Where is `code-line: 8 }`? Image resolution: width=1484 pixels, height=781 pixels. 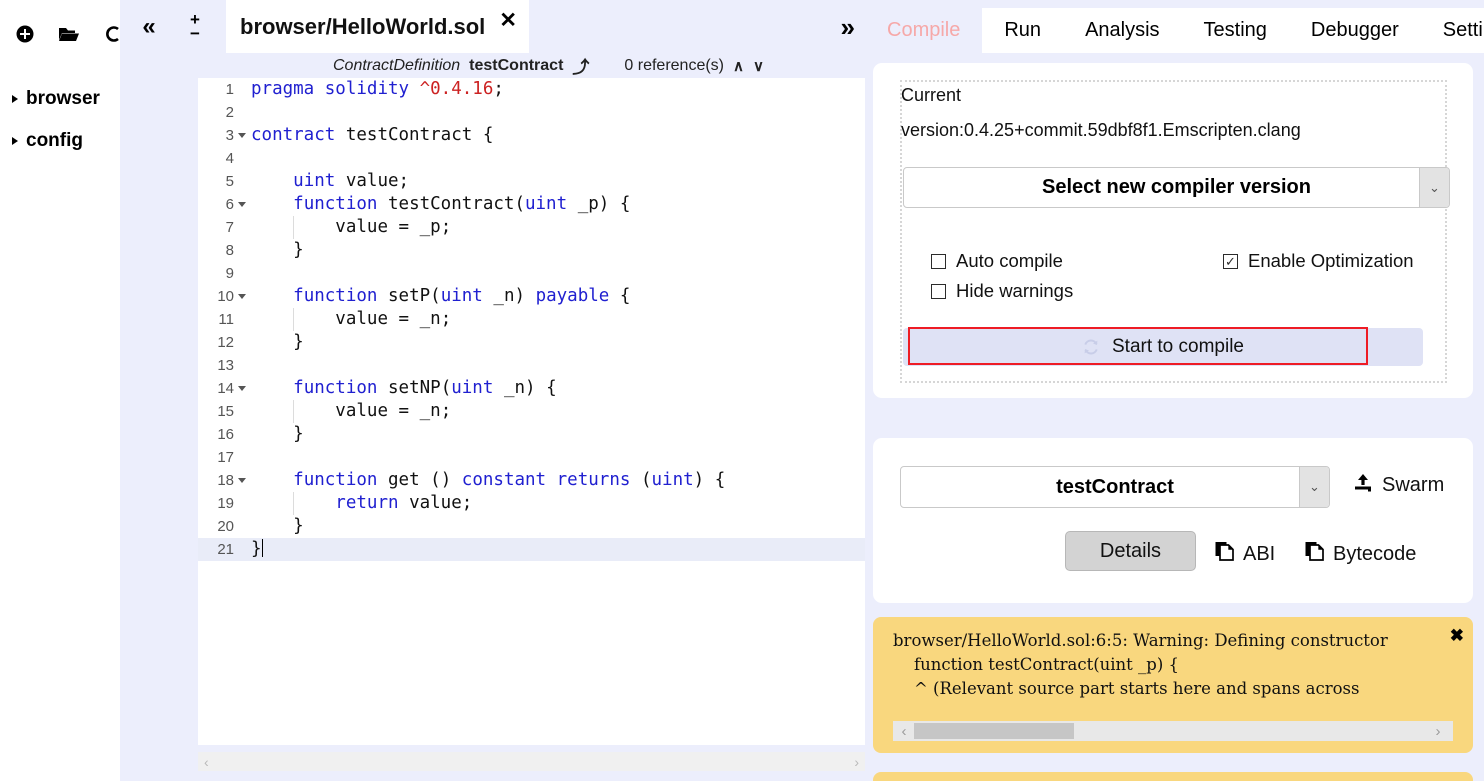
code-line: 8 } is located at coordinates (531, 250).